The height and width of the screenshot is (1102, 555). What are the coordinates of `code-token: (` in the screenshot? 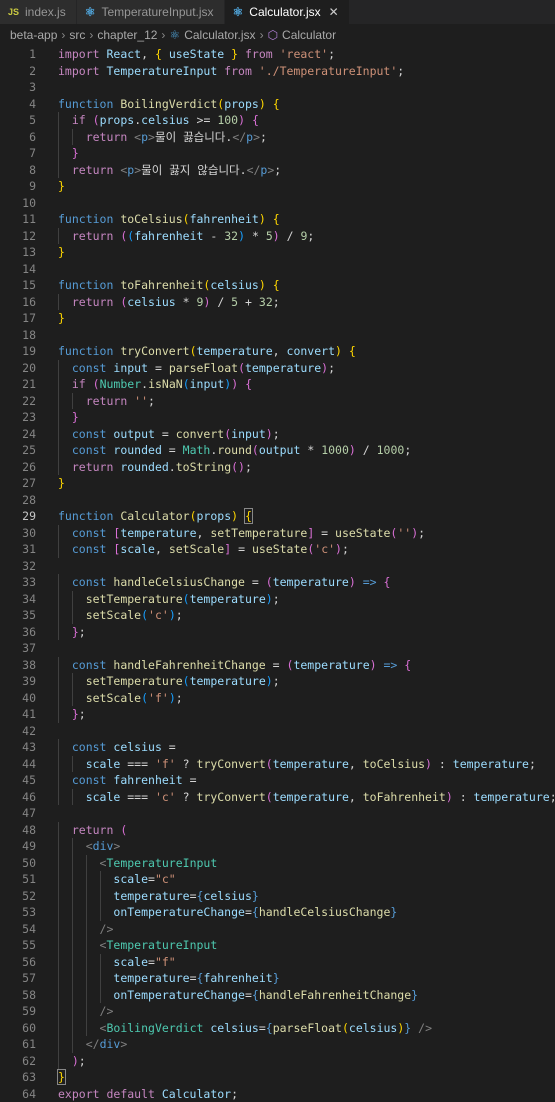 It's located at (345, 1027).